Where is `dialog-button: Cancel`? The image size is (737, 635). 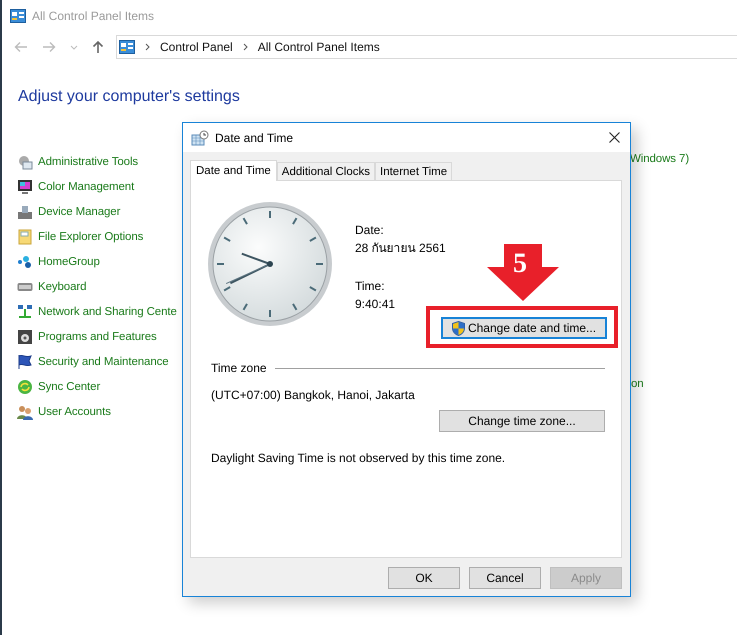
dialog-button: Cancel is located at coordinates (505, 578).